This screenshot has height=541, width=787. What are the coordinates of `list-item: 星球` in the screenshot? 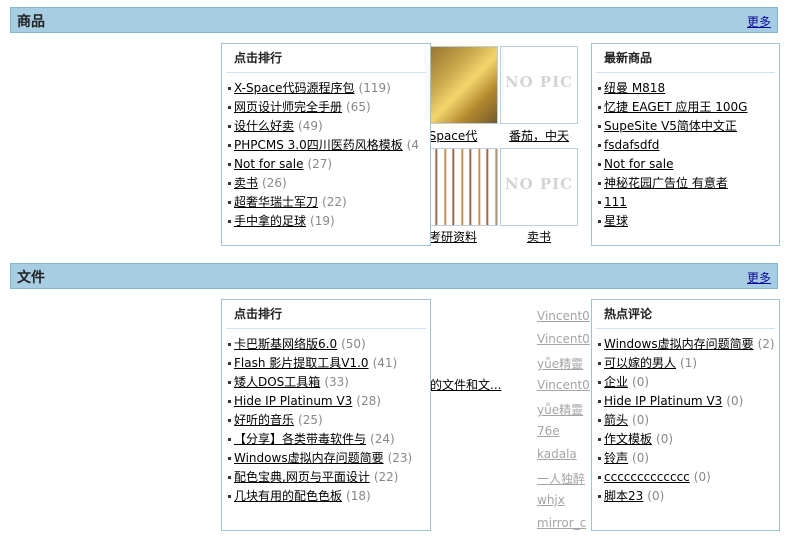 It's located at (688, 221).